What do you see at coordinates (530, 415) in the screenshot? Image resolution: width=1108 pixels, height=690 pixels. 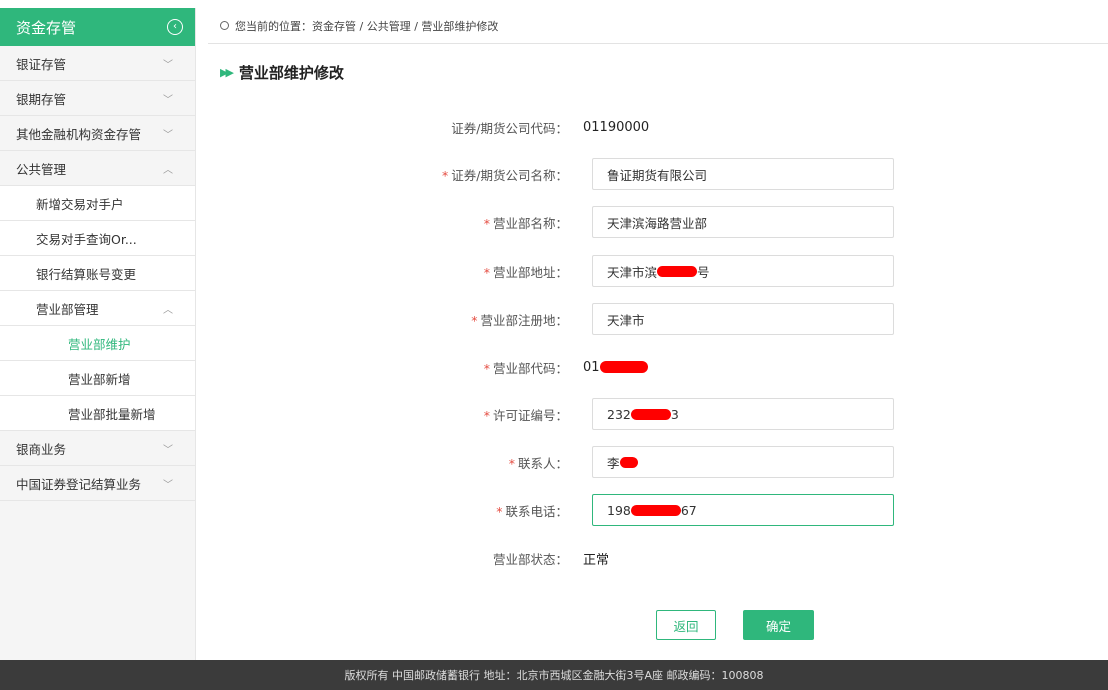 I see `license-label-text: 许可证编号：` at bounding box center [530, 415].